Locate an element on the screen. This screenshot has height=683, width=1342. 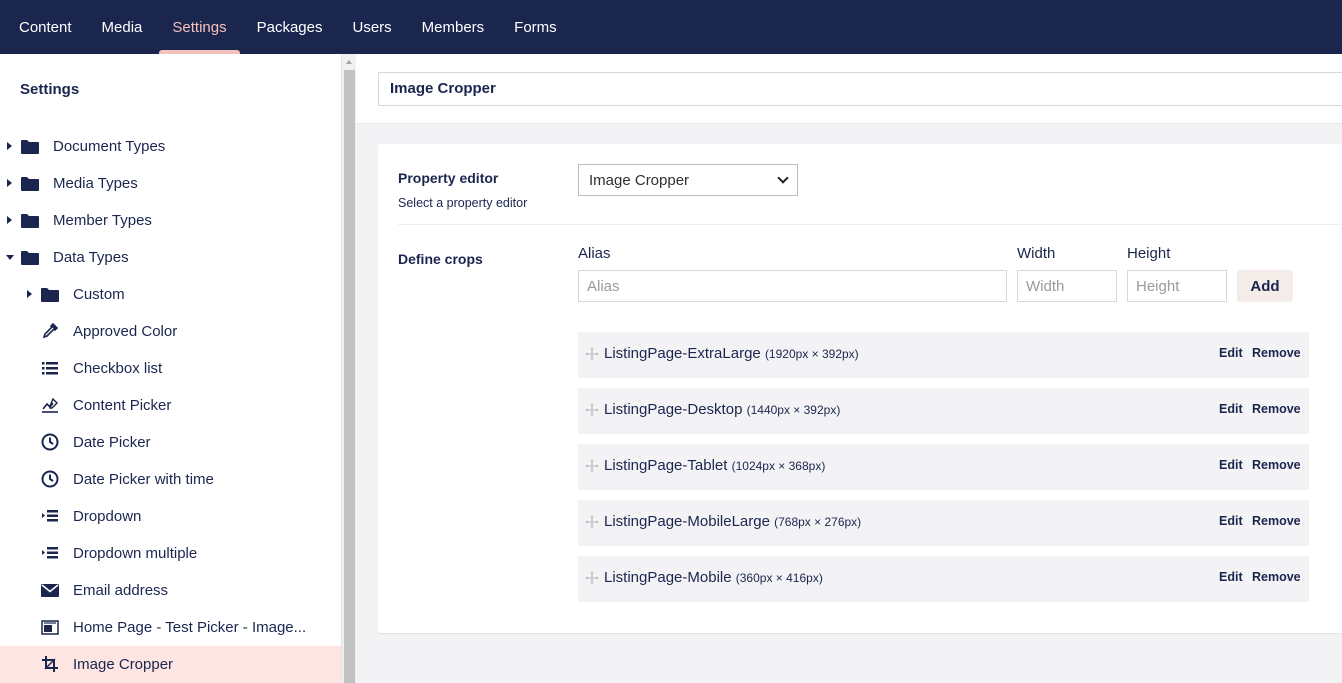
property-editor-label: Property editor is located at coordinates (448, 178).